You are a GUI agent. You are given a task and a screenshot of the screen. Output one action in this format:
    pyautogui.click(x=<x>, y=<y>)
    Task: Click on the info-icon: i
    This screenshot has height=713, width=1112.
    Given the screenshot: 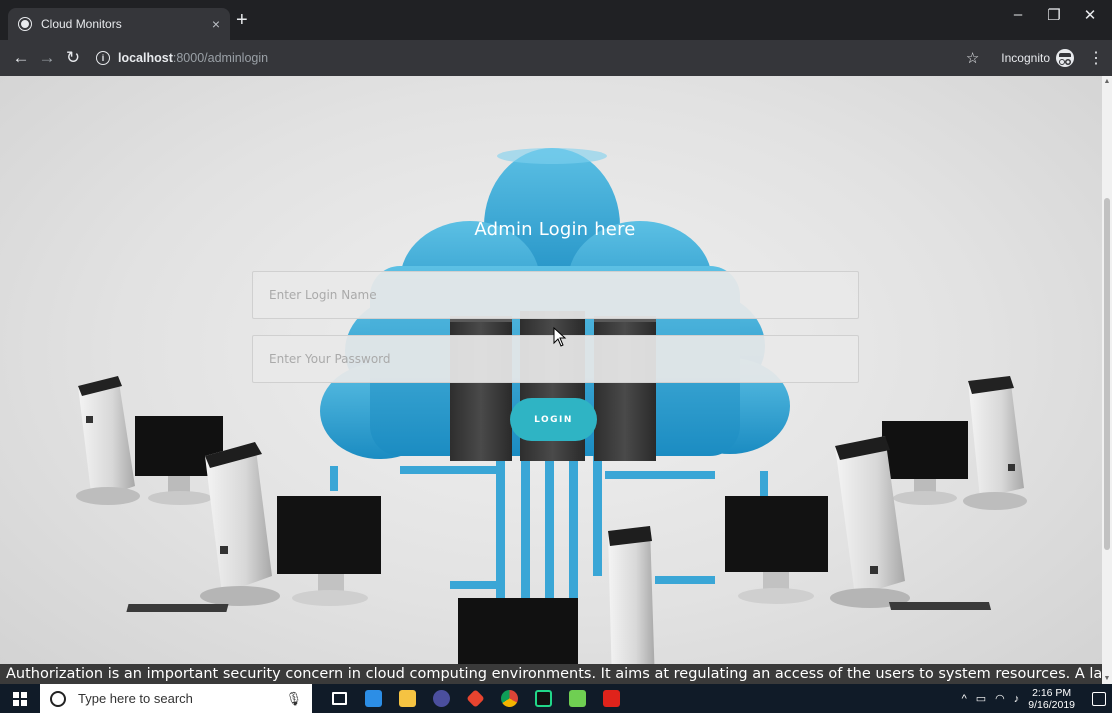 What is the action you would take?
    pyautogui.click(x=103, y=58)
    